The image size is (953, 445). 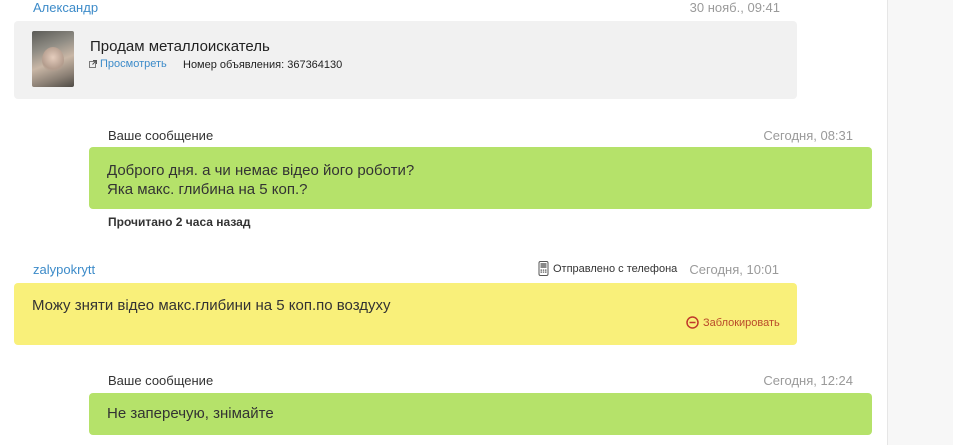 What do you see at coordinates (133, 64) in the screenshot?
I see `ad-view-label: Просмотреть` at bounding box center [133, 64].